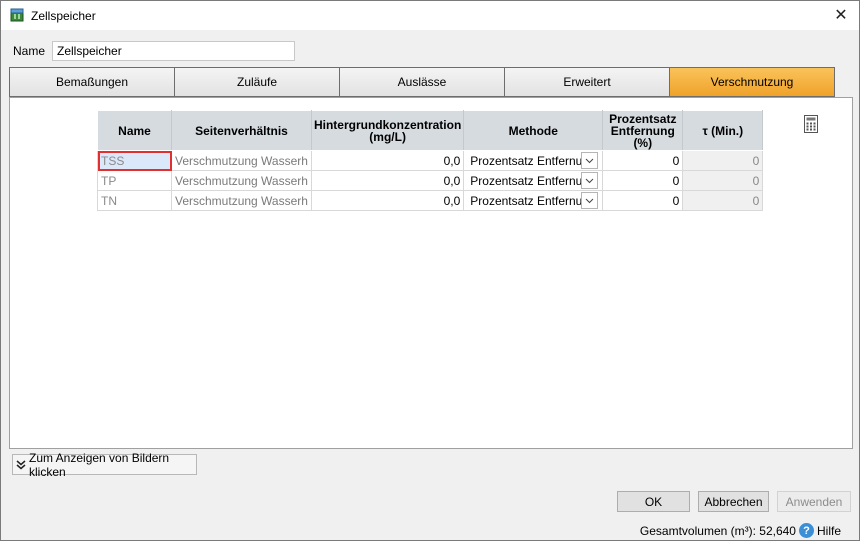  What do you see at coordinates (134, 160) in the screenshot?
I see `cell-name: TSS` at bounding box center [134, 160].